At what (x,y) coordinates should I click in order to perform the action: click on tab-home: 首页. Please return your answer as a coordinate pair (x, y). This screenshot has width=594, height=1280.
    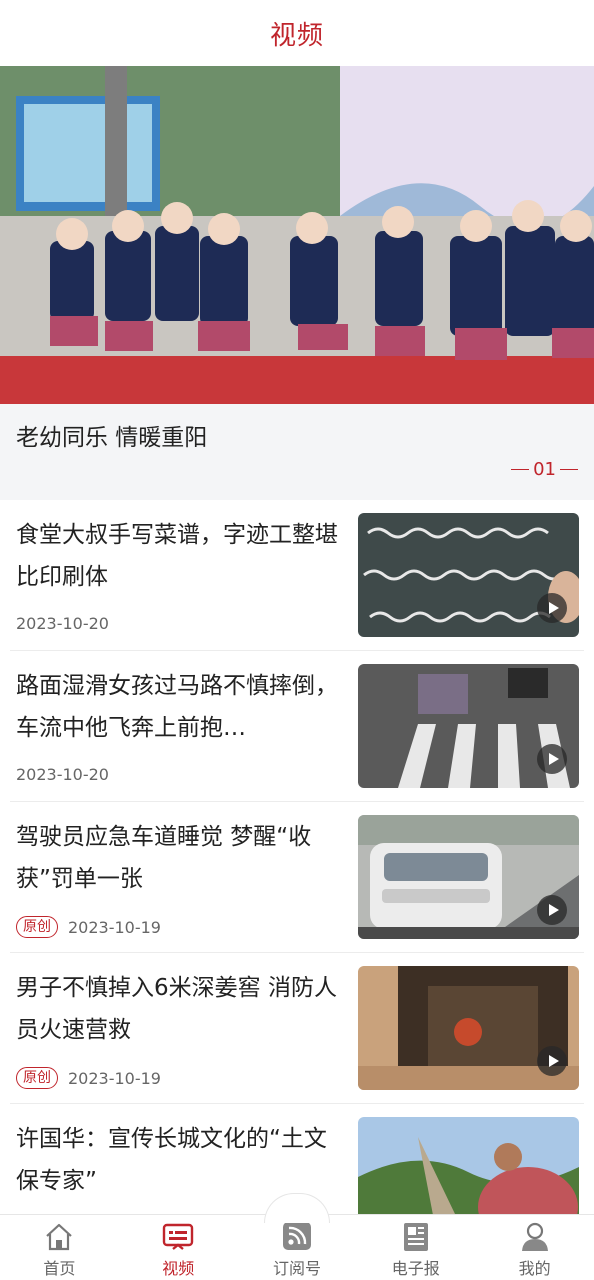
    Looking at the image, I should click on (59, 1247).